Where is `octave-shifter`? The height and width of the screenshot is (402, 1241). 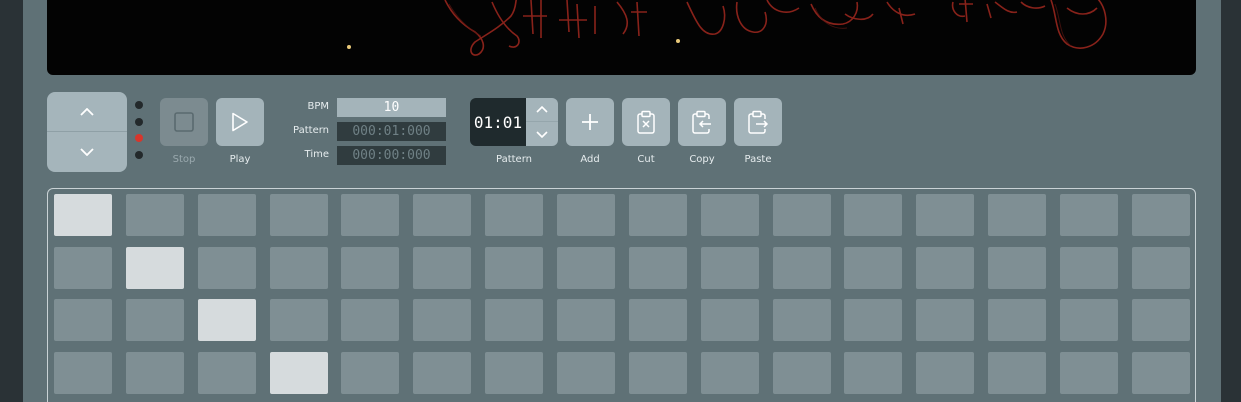
octave-shifter is located at coordinates (87, 132).